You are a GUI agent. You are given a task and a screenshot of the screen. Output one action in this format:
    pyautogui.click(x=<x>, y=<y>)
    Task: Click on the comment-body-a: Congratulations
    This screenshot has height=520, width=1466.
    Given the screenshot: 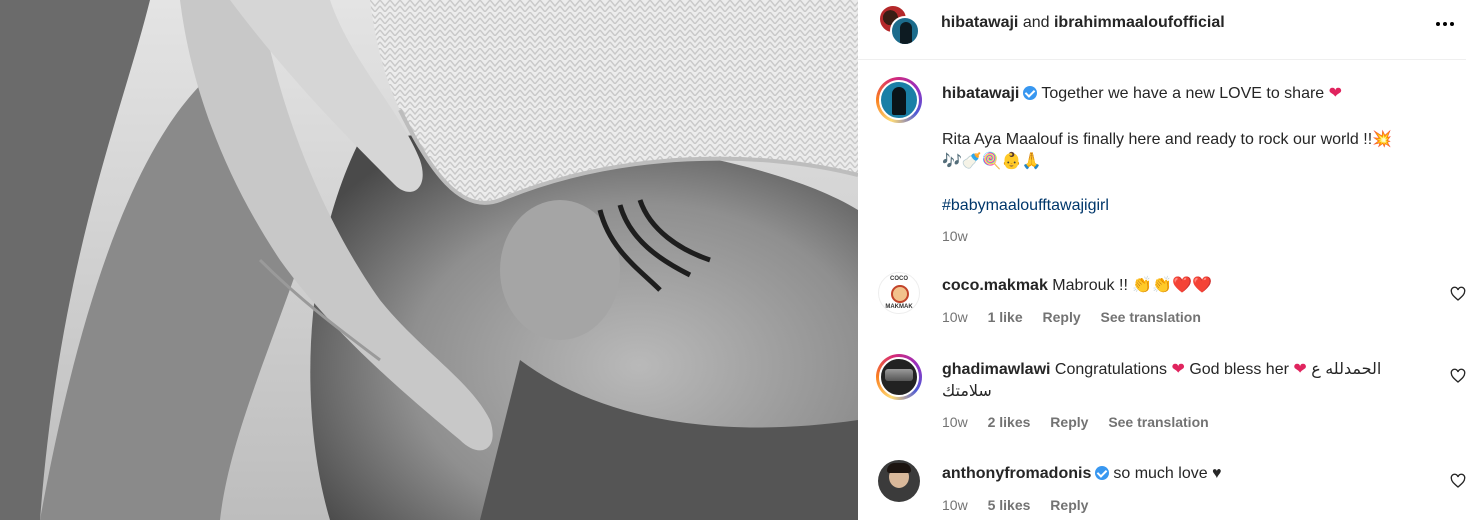 What is the action you would take?
    pyautogui.click(x=1110, y=369)
    